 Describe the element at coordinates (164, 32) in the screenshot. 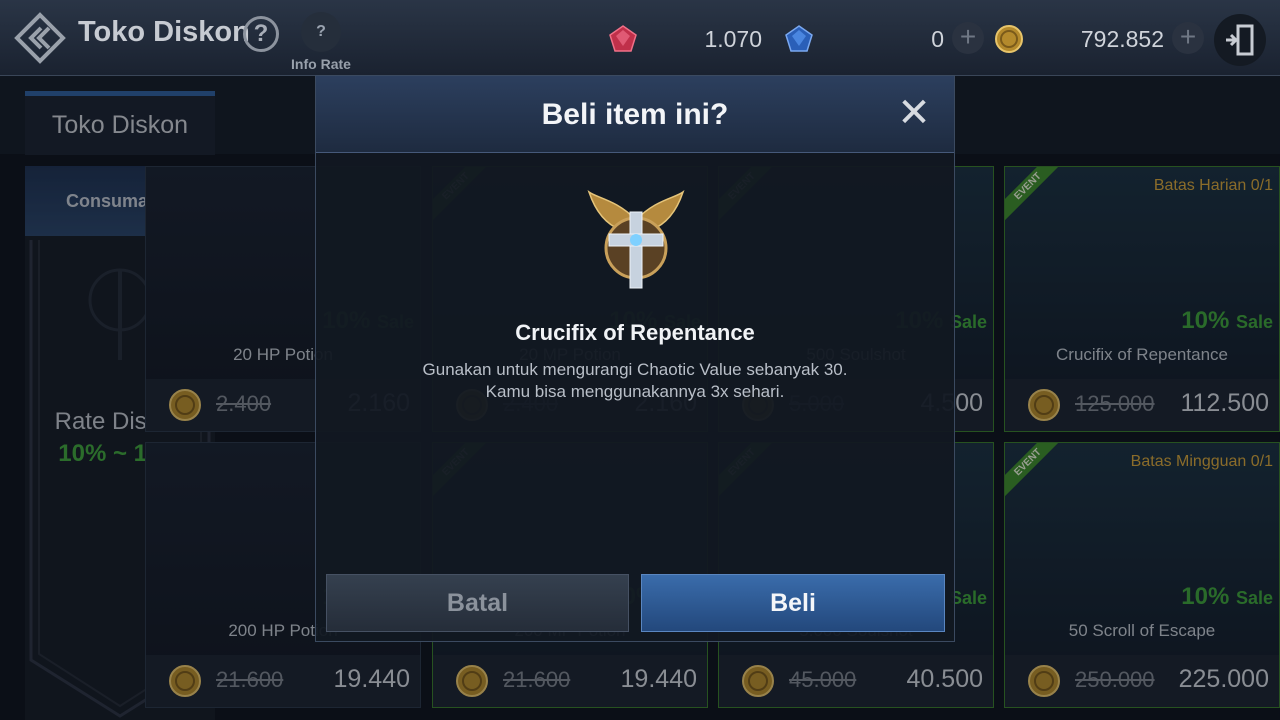

I see `page-title: Toko Diskon` at that location.